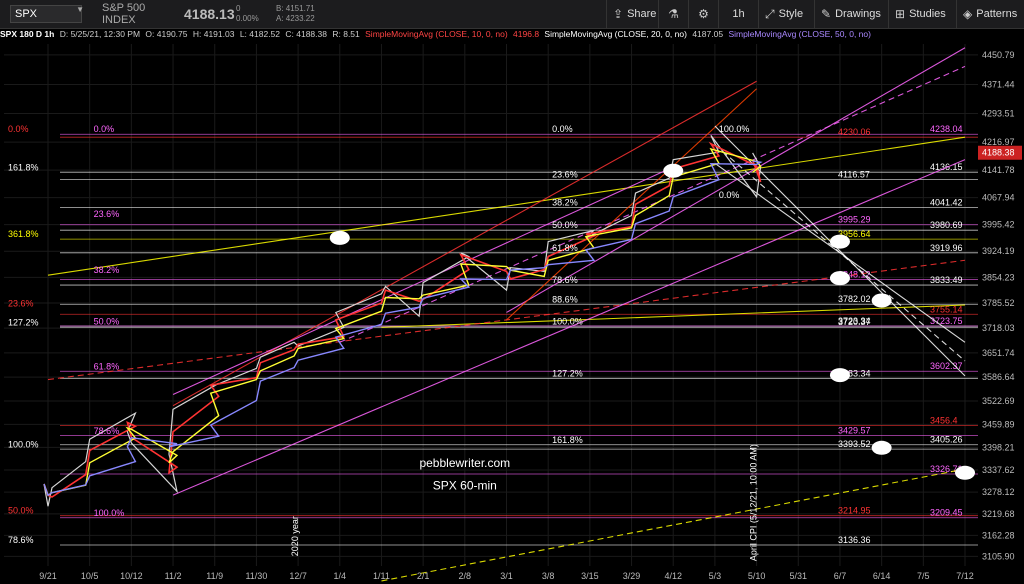  What do you see at coordinates (104, 129) in the screenshot?
I see `fib-label: 0.0%` at bounding box center [104, 129].